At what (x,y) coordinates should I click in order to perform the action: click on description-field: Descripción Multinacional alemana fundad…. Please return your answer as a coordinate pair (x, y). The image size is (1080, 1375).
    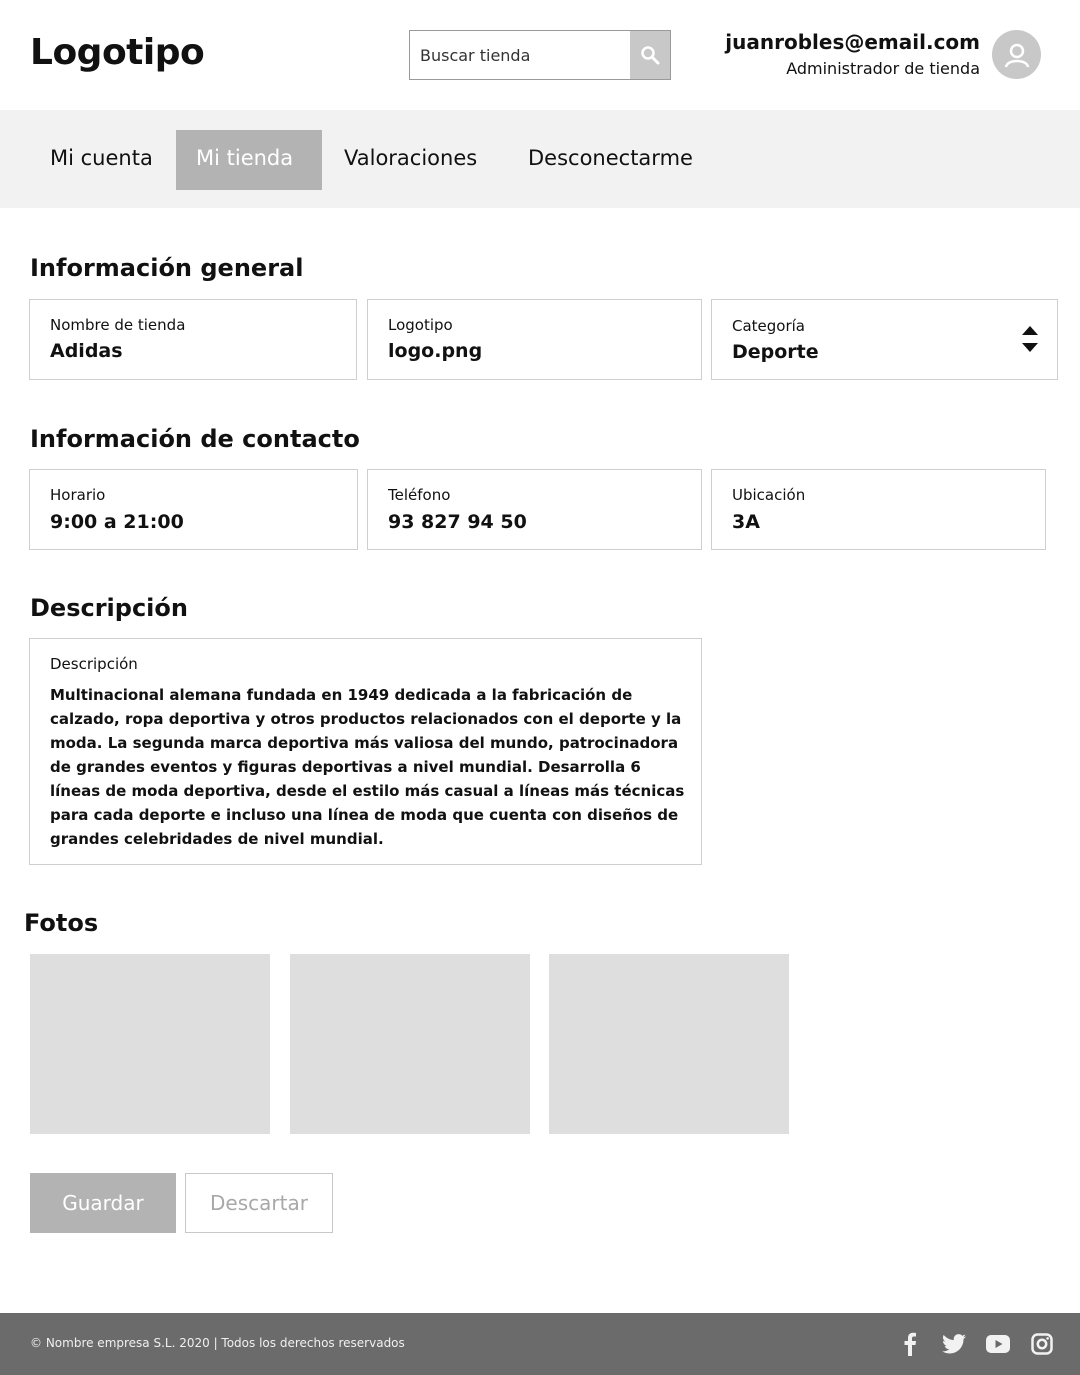
    Looking at the image, I should click on (365, 751).